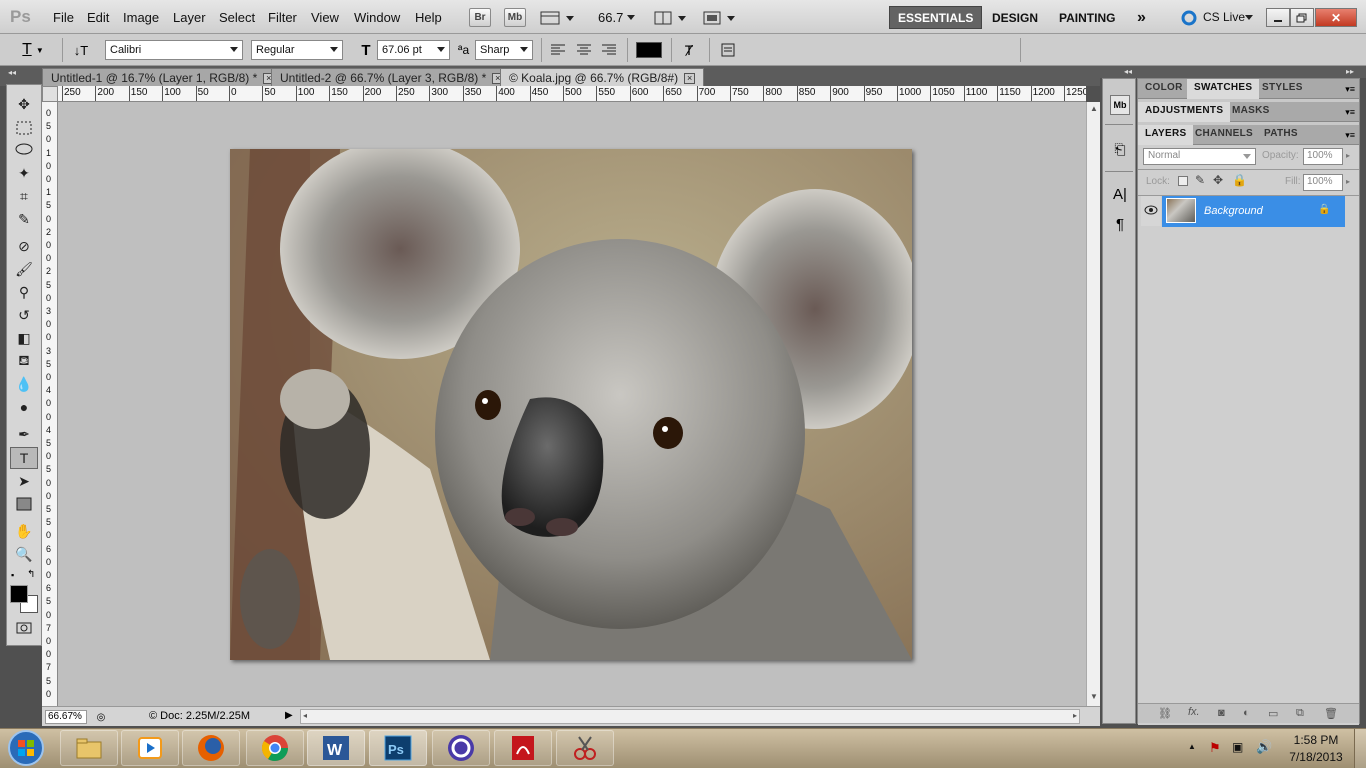  Describe the element at coordinates (413, 50) in the screenshot. I see `font-size-field: 67.06 pt` at that location.